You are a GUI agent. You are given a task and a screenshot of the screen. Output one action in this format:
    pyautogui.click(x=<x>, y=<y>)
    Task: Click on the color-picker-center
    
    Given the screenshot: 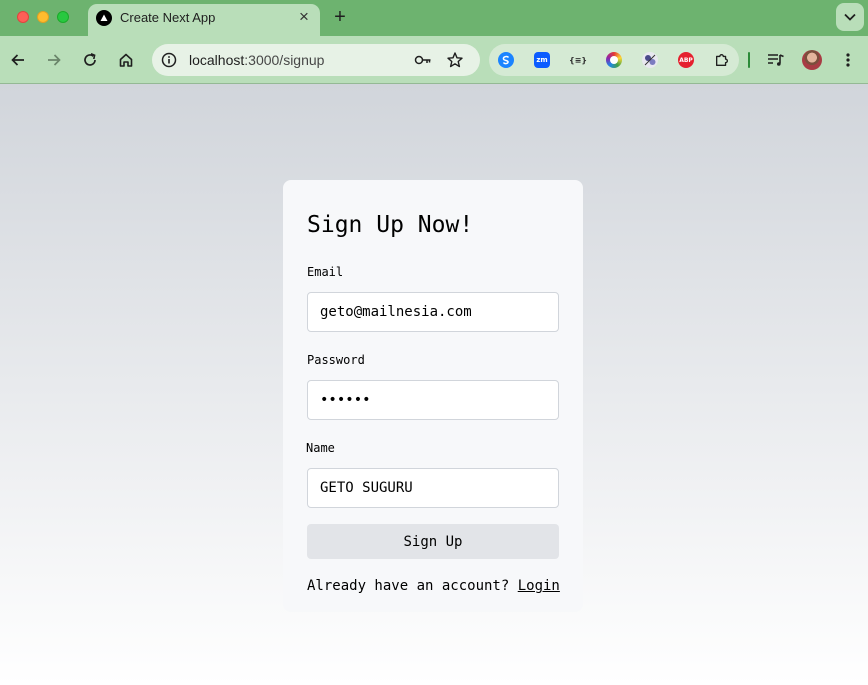 What is the action you would take?
    pyautogui.click(x=614, y=60)
    